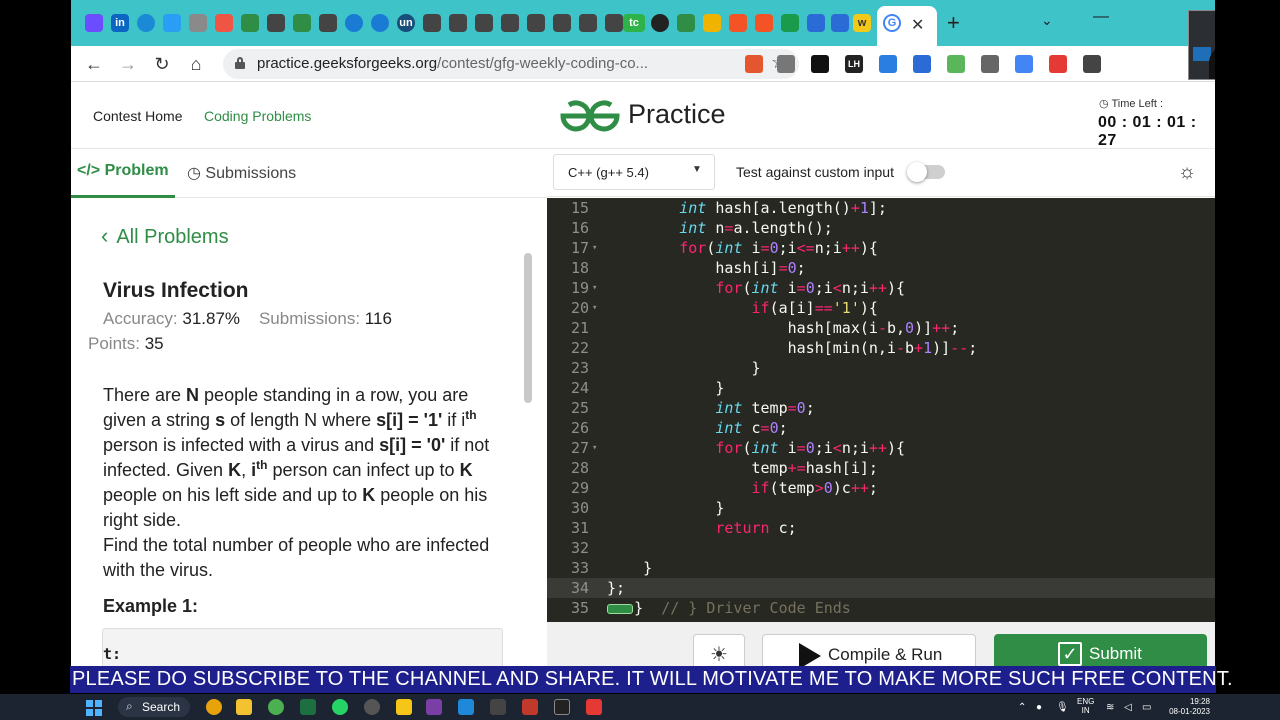 This screenshot has height=720, width=1280. I want to click on lock-icon, so click(240, 63).